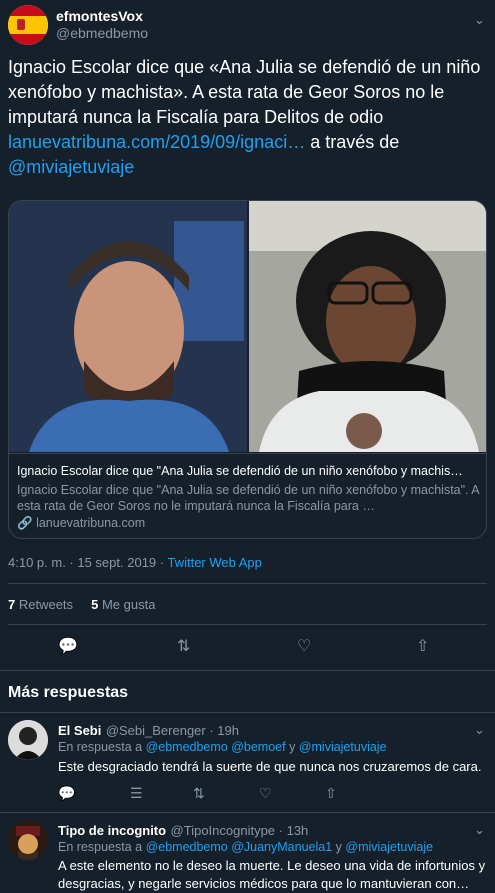 This screenshot has width=495, height=893. I want to click on tweet-stats: 7 Retweets 5 Me gusta, so click(81, 604).